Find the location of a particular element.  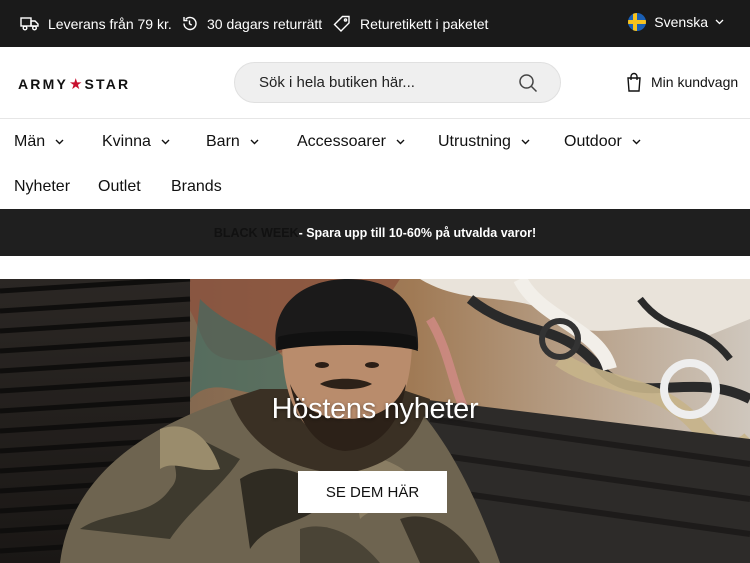

nav-item-label: Accessoarer is located at coordinates (341, 141).